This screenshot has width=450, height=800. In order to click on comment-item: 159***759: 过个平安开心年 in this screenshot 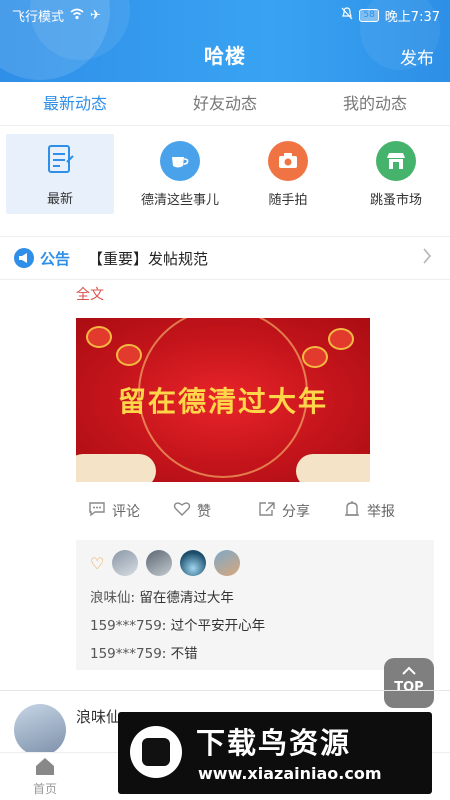, I will do `click(255, 624)`.